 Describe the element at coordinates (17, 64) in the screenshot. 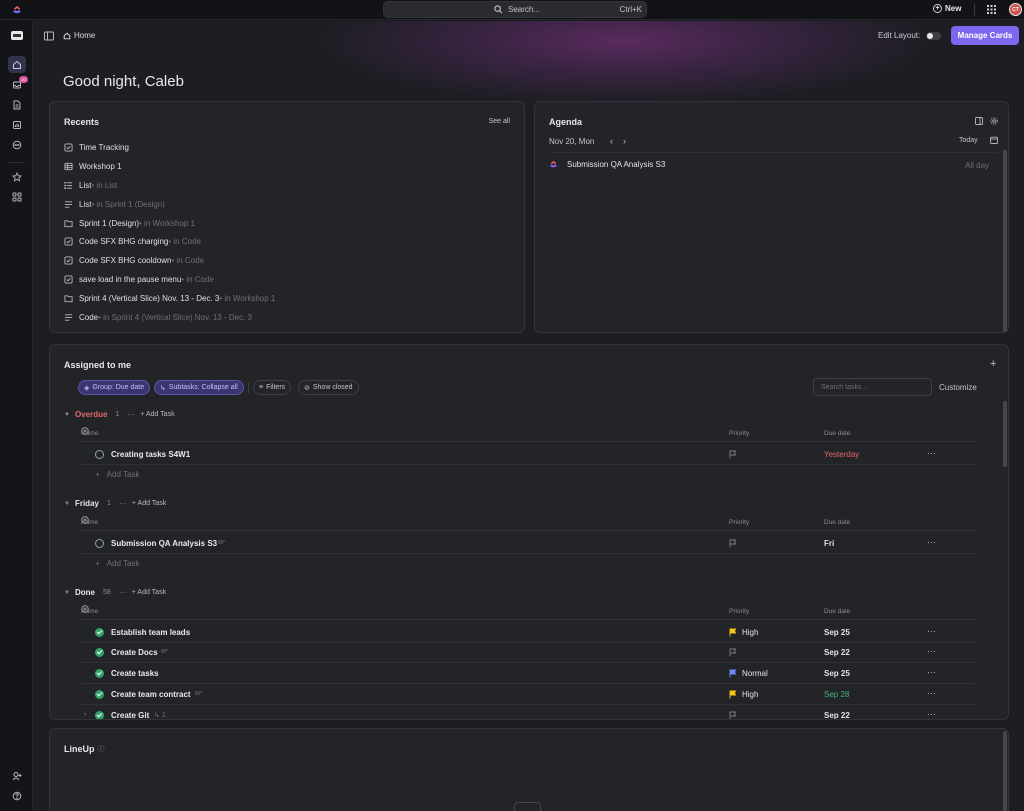

I see `home-icon` at that location.